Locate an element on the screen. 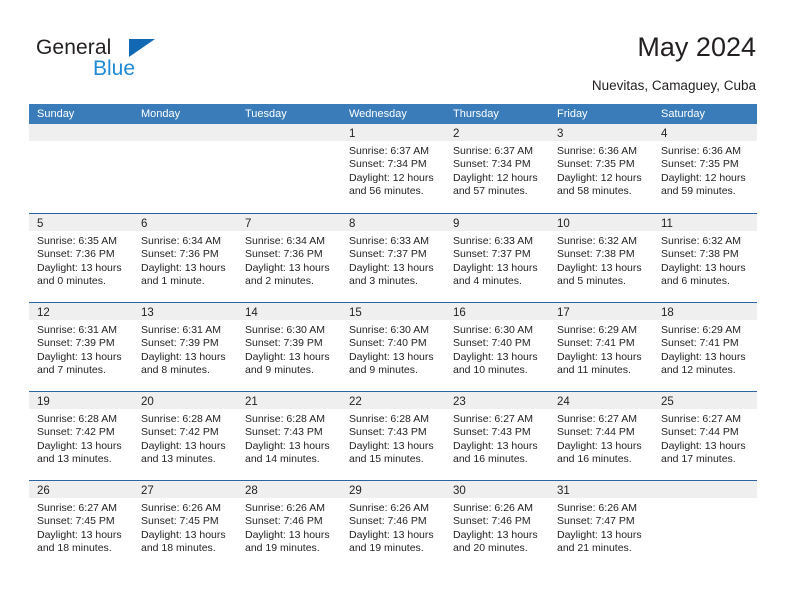  day-number: 29 is located at coordinates (355, 491).